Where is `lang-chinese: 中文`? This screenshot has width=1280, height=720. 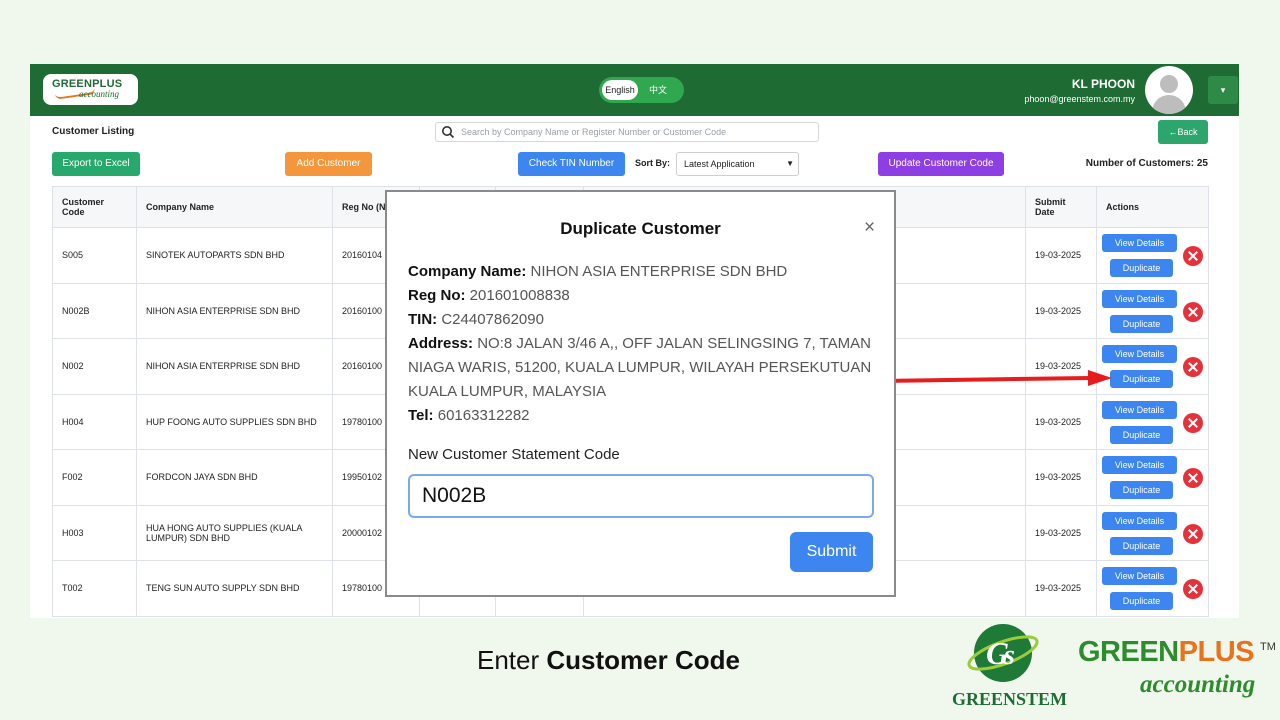
lang-chinese: 中文 is located at coordinates (658, 90).